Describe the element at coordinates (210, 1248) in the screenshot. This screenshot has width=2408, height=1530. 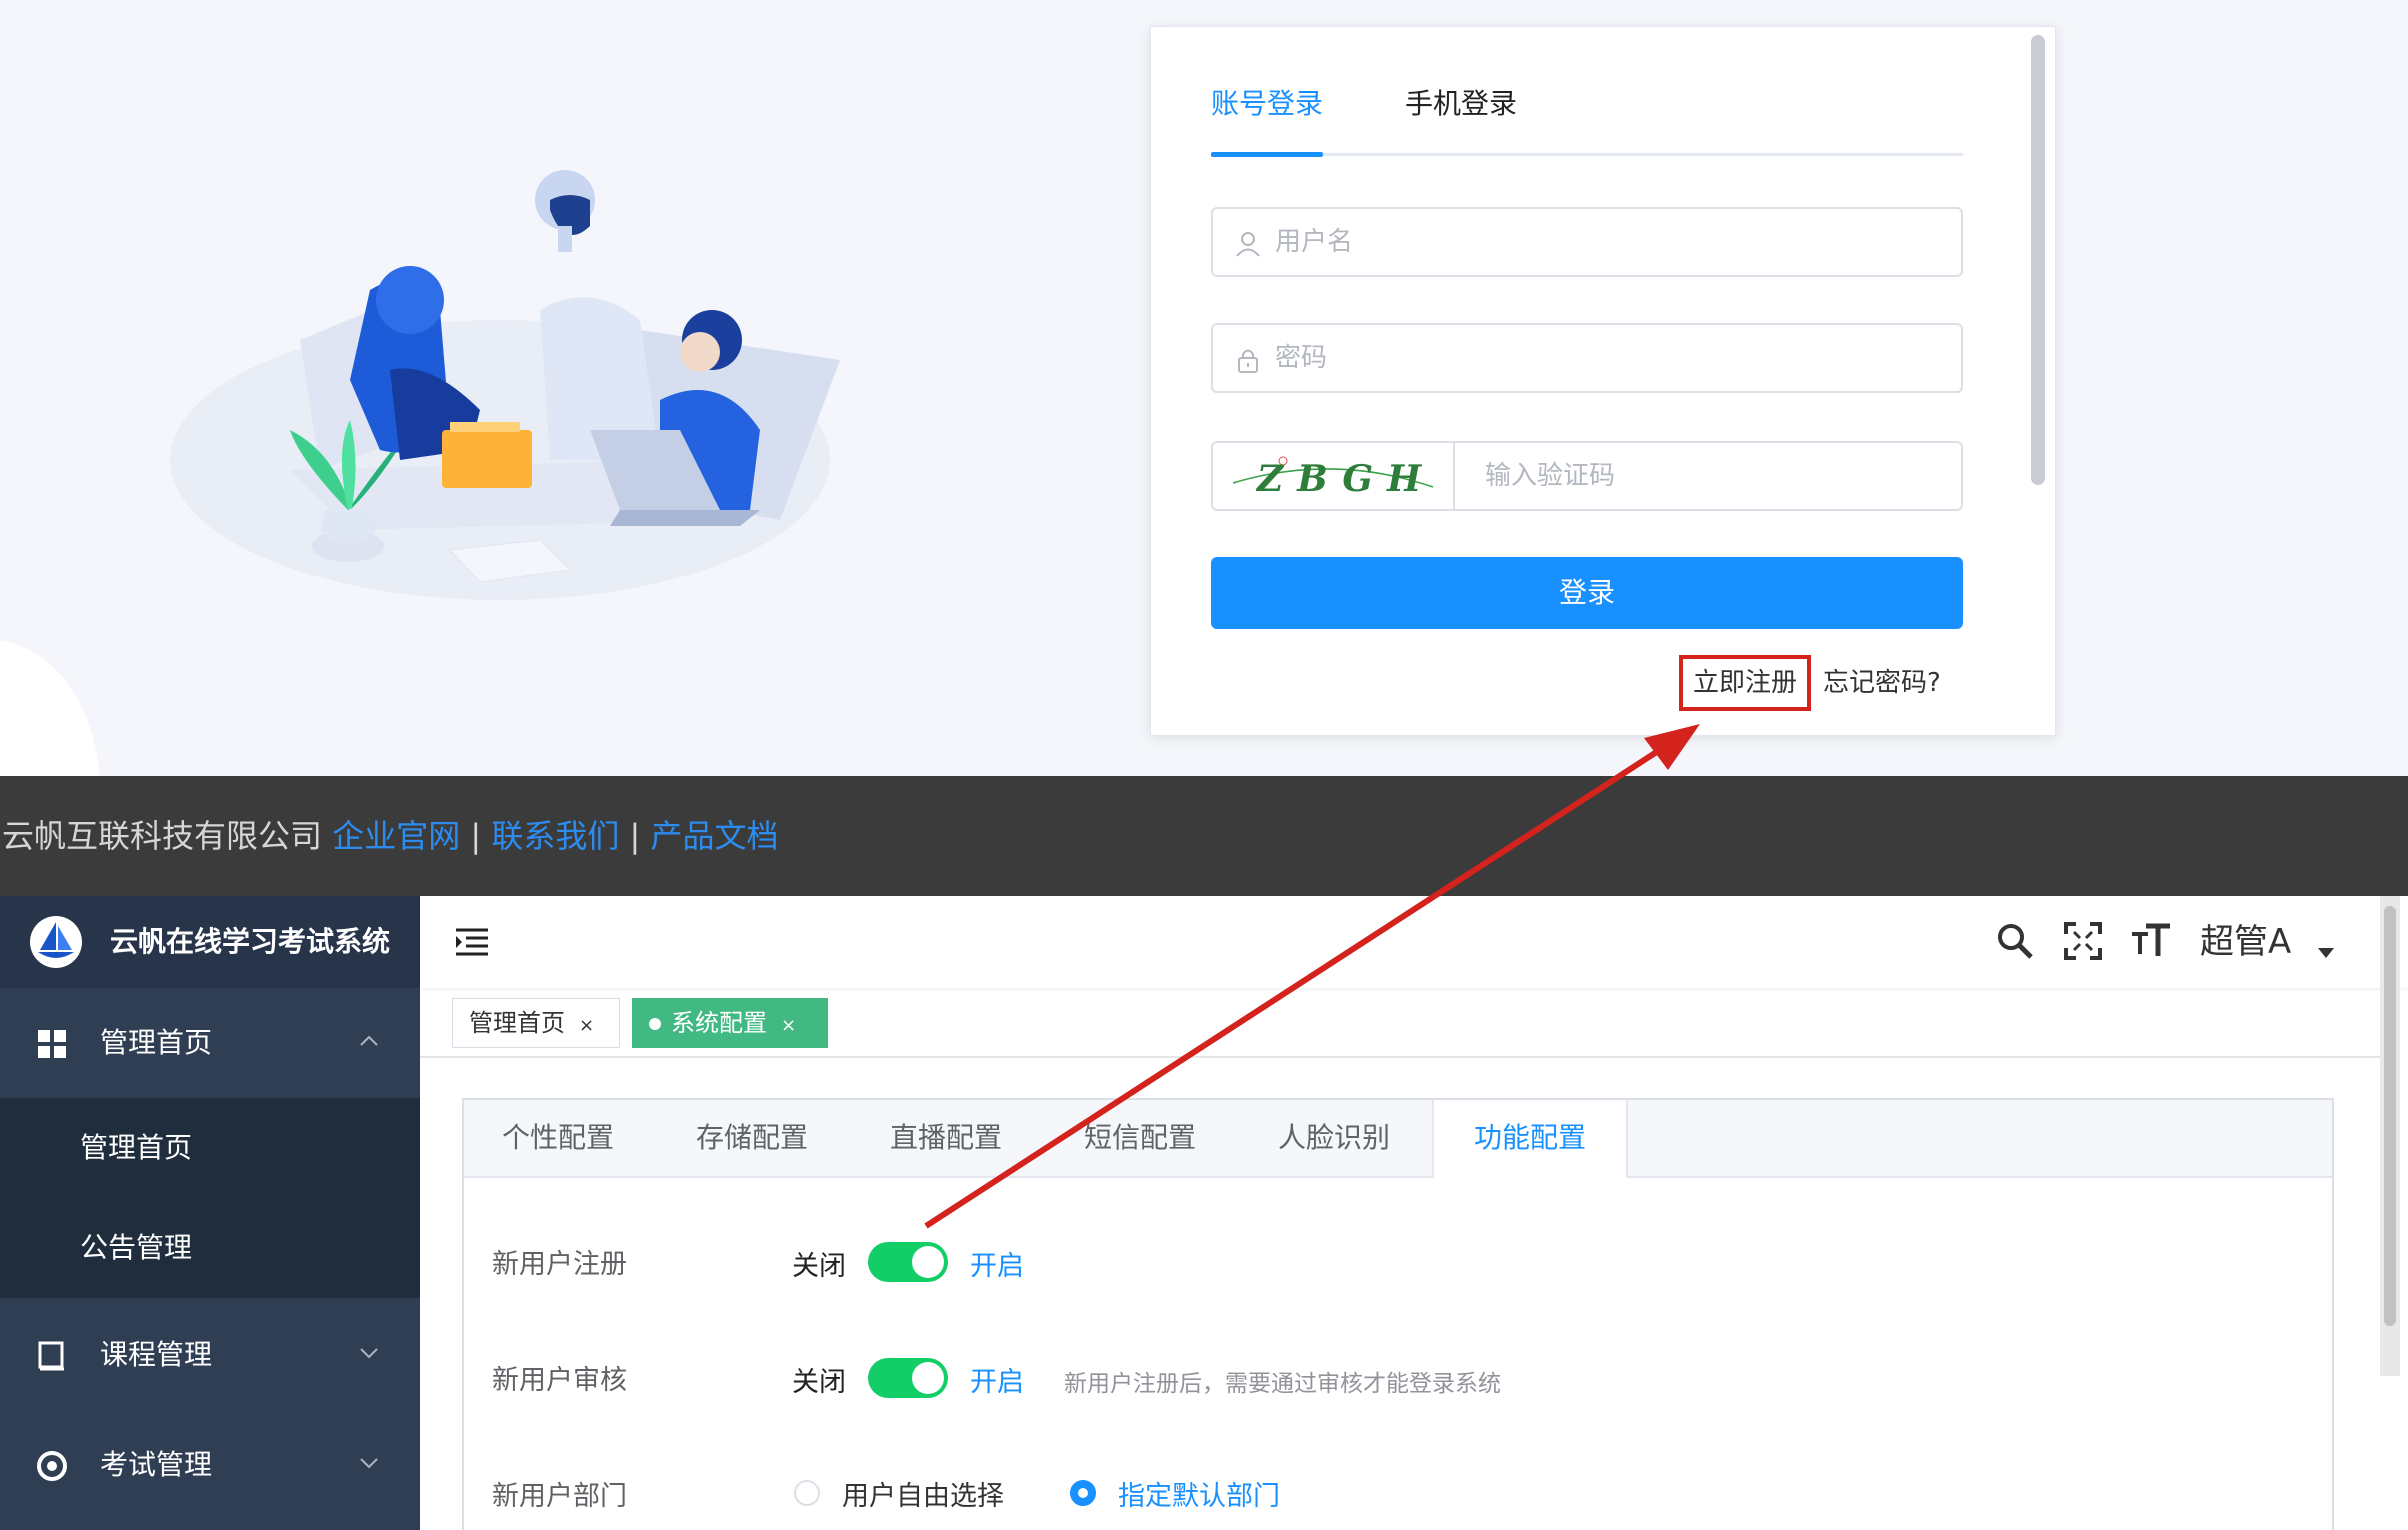
I see `sidebar-item-notices: 公告管理` at that location.